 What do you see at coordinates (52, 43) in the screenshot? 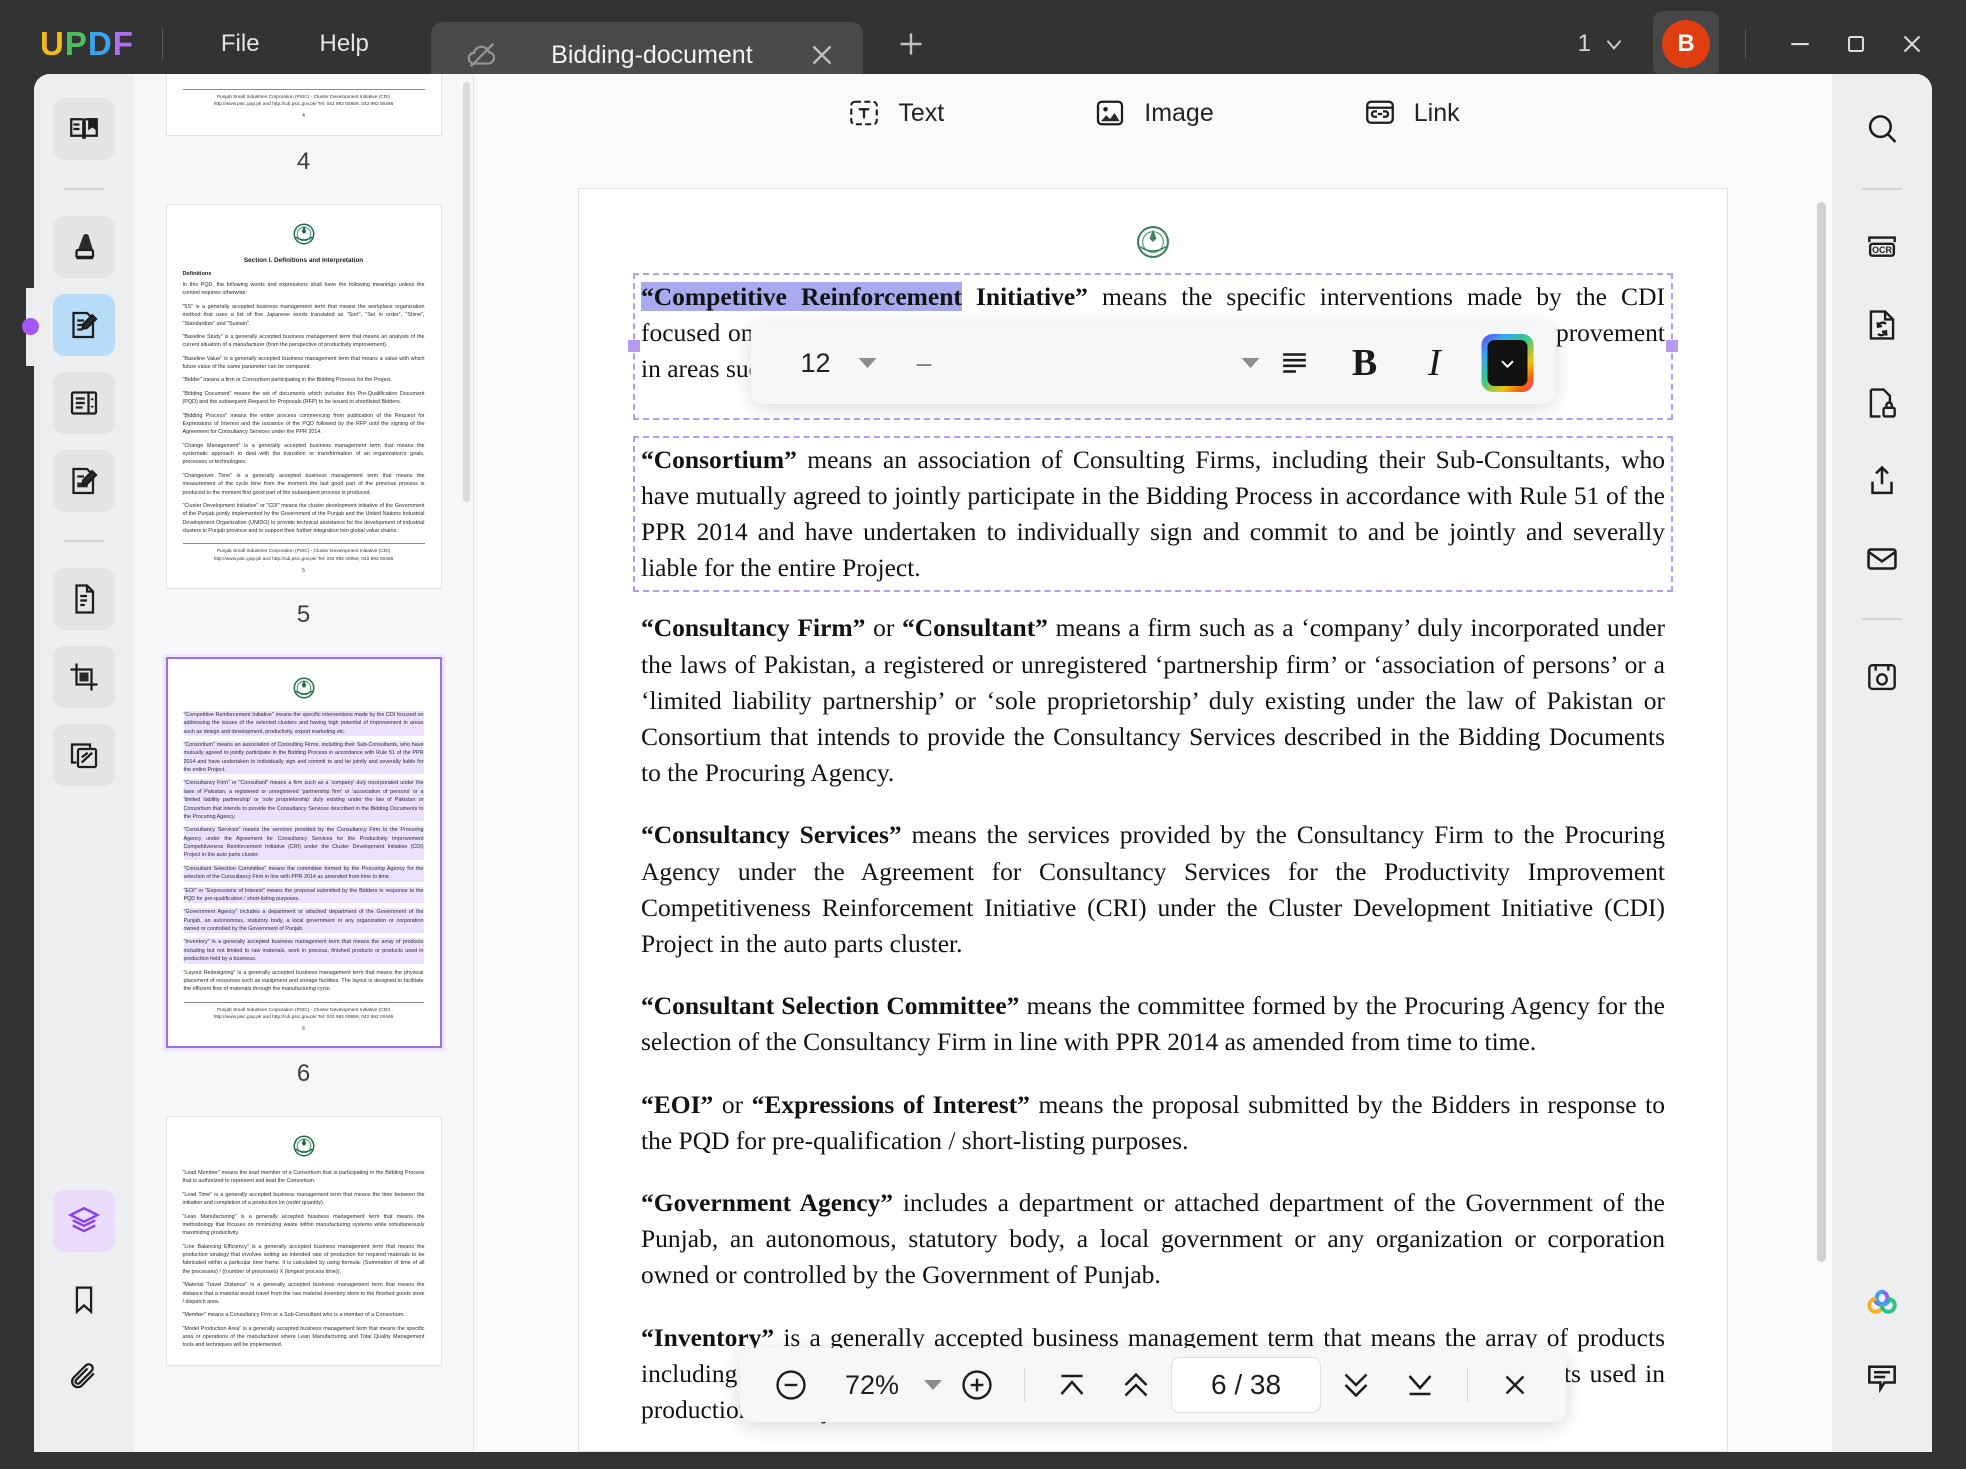
I see `logo-letter-u: U` at bounding box center [52, 43].